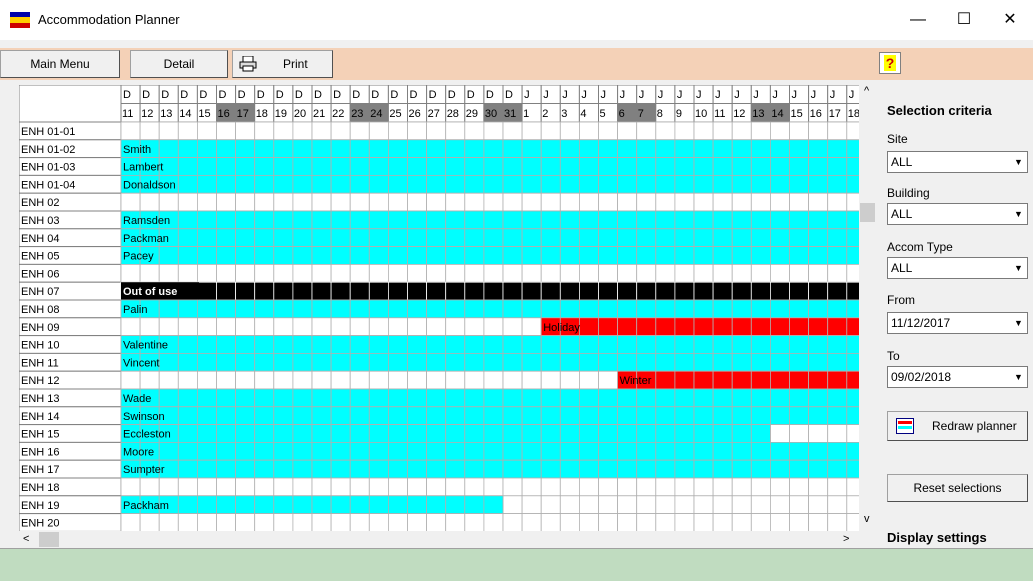 Image resolution: width=1033 pixels, height=581 pixels. What do you see at coordinates (890, 63) in the screenshot?
I see `help-button: ?` at bounding box center [890, 63].